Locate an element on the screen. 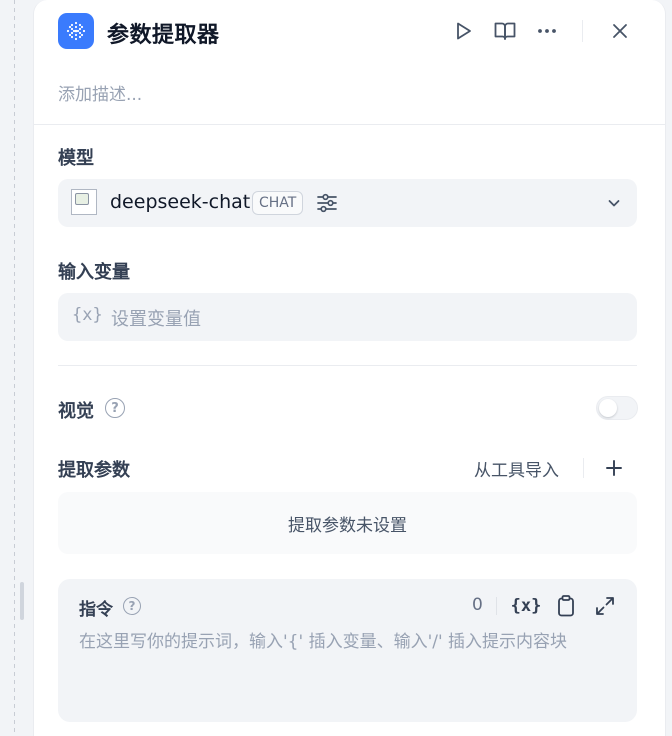  node-title: 参数提取器 is located at coordinates (163, 33).